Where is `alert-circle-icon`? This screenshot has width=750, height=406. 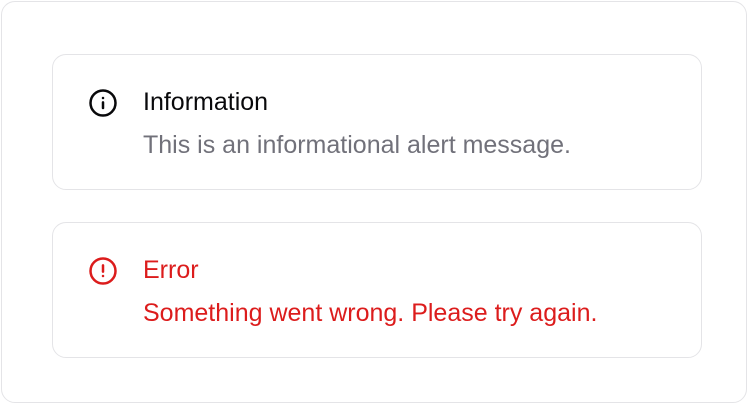
alert-circle-icon is located at coordinates (103, 271).